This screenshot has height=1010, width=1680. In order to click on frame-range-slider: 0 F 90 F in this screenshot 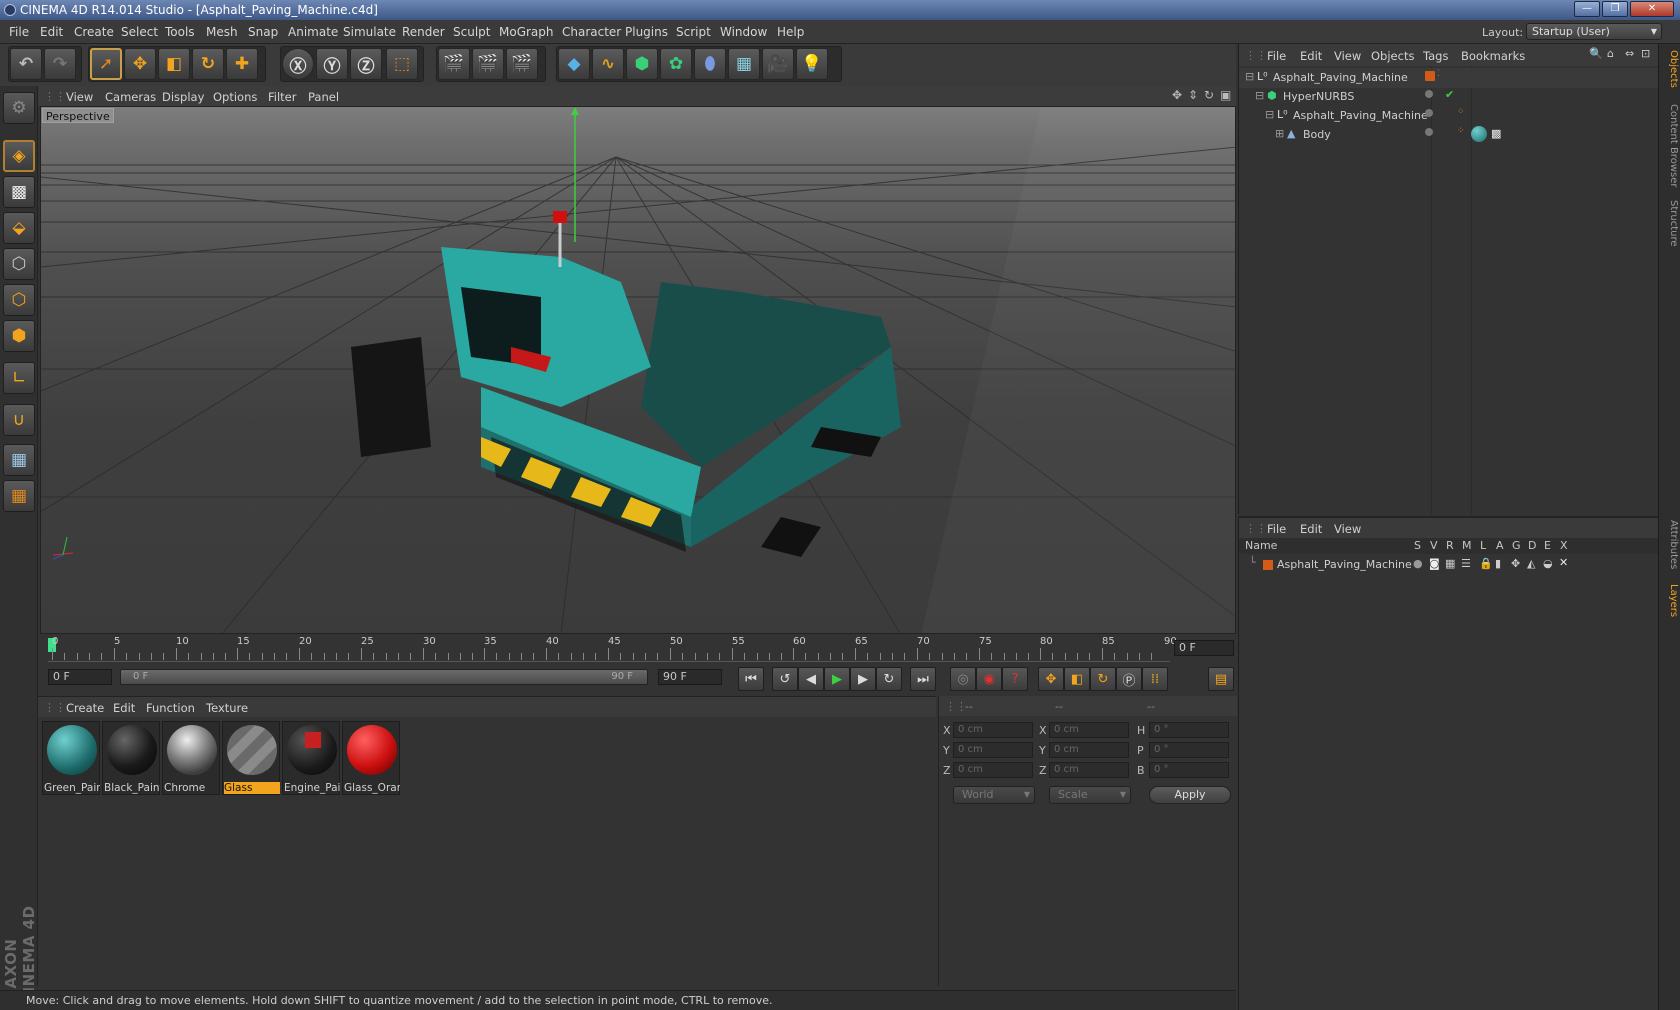, I will do `click(384, 677)`.